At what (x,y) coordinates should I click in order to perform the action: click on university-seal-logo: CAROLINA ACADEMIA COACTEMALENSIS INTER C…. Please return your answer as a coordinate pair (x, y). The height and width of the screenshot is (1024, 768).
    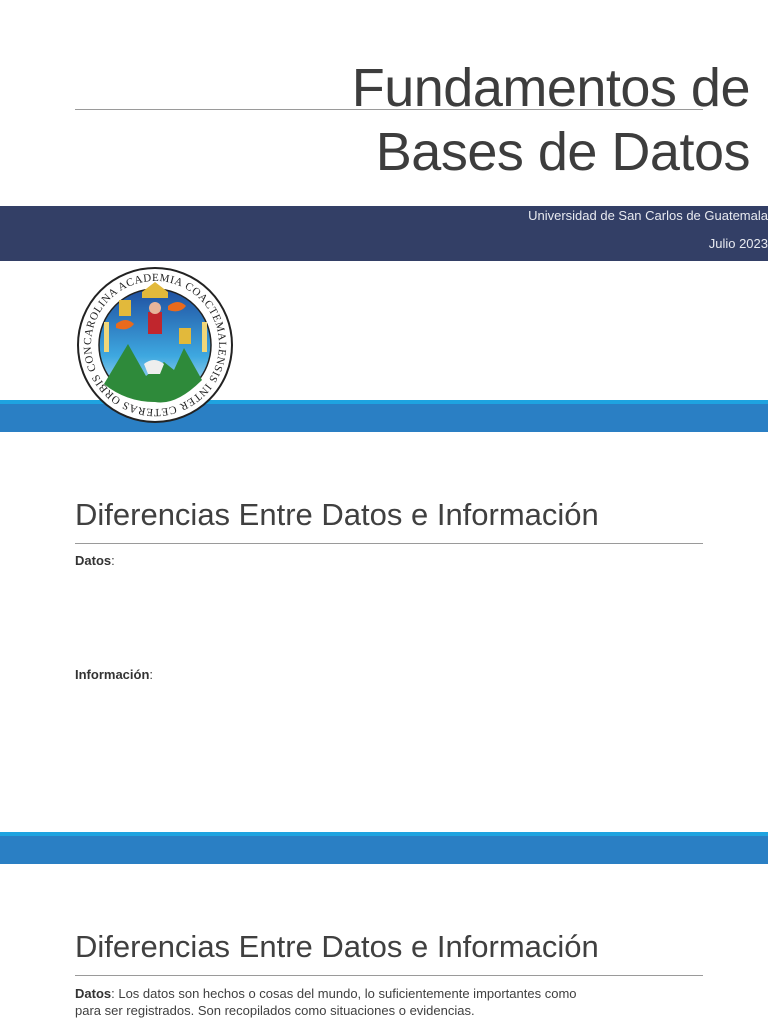
    Looking at the image, I should click on (154, 344).